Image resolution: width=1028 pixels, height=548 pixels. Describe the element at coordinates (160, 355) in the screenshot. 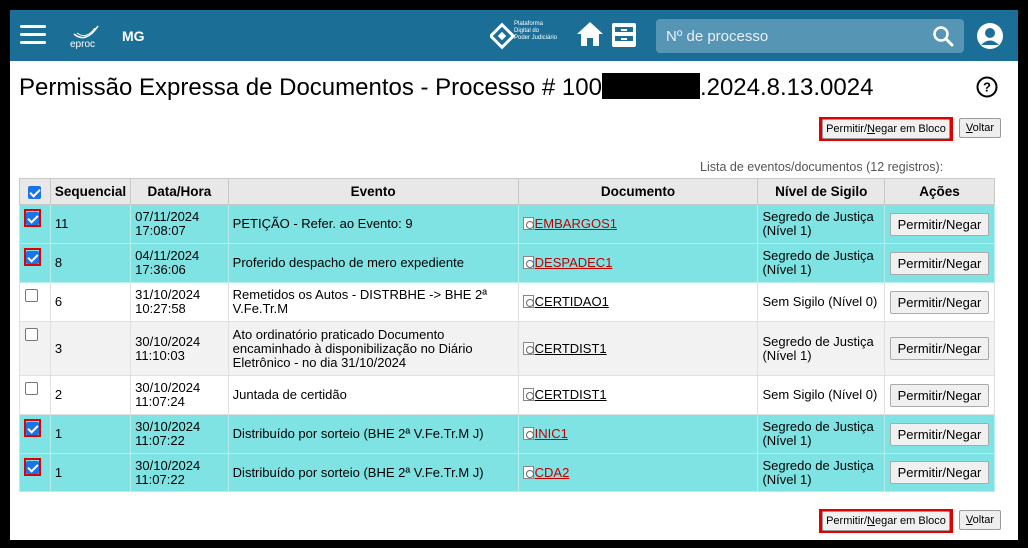

I see `time-text: 11:10:03` at that location.